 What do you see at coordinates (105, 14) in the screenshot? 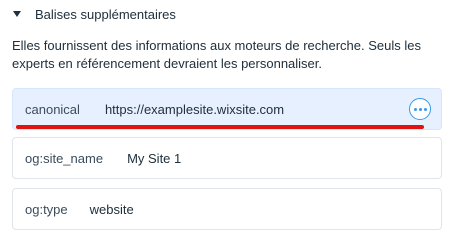
I see `section-title: Balises supplémentaires` at bounding box center [105, 14].